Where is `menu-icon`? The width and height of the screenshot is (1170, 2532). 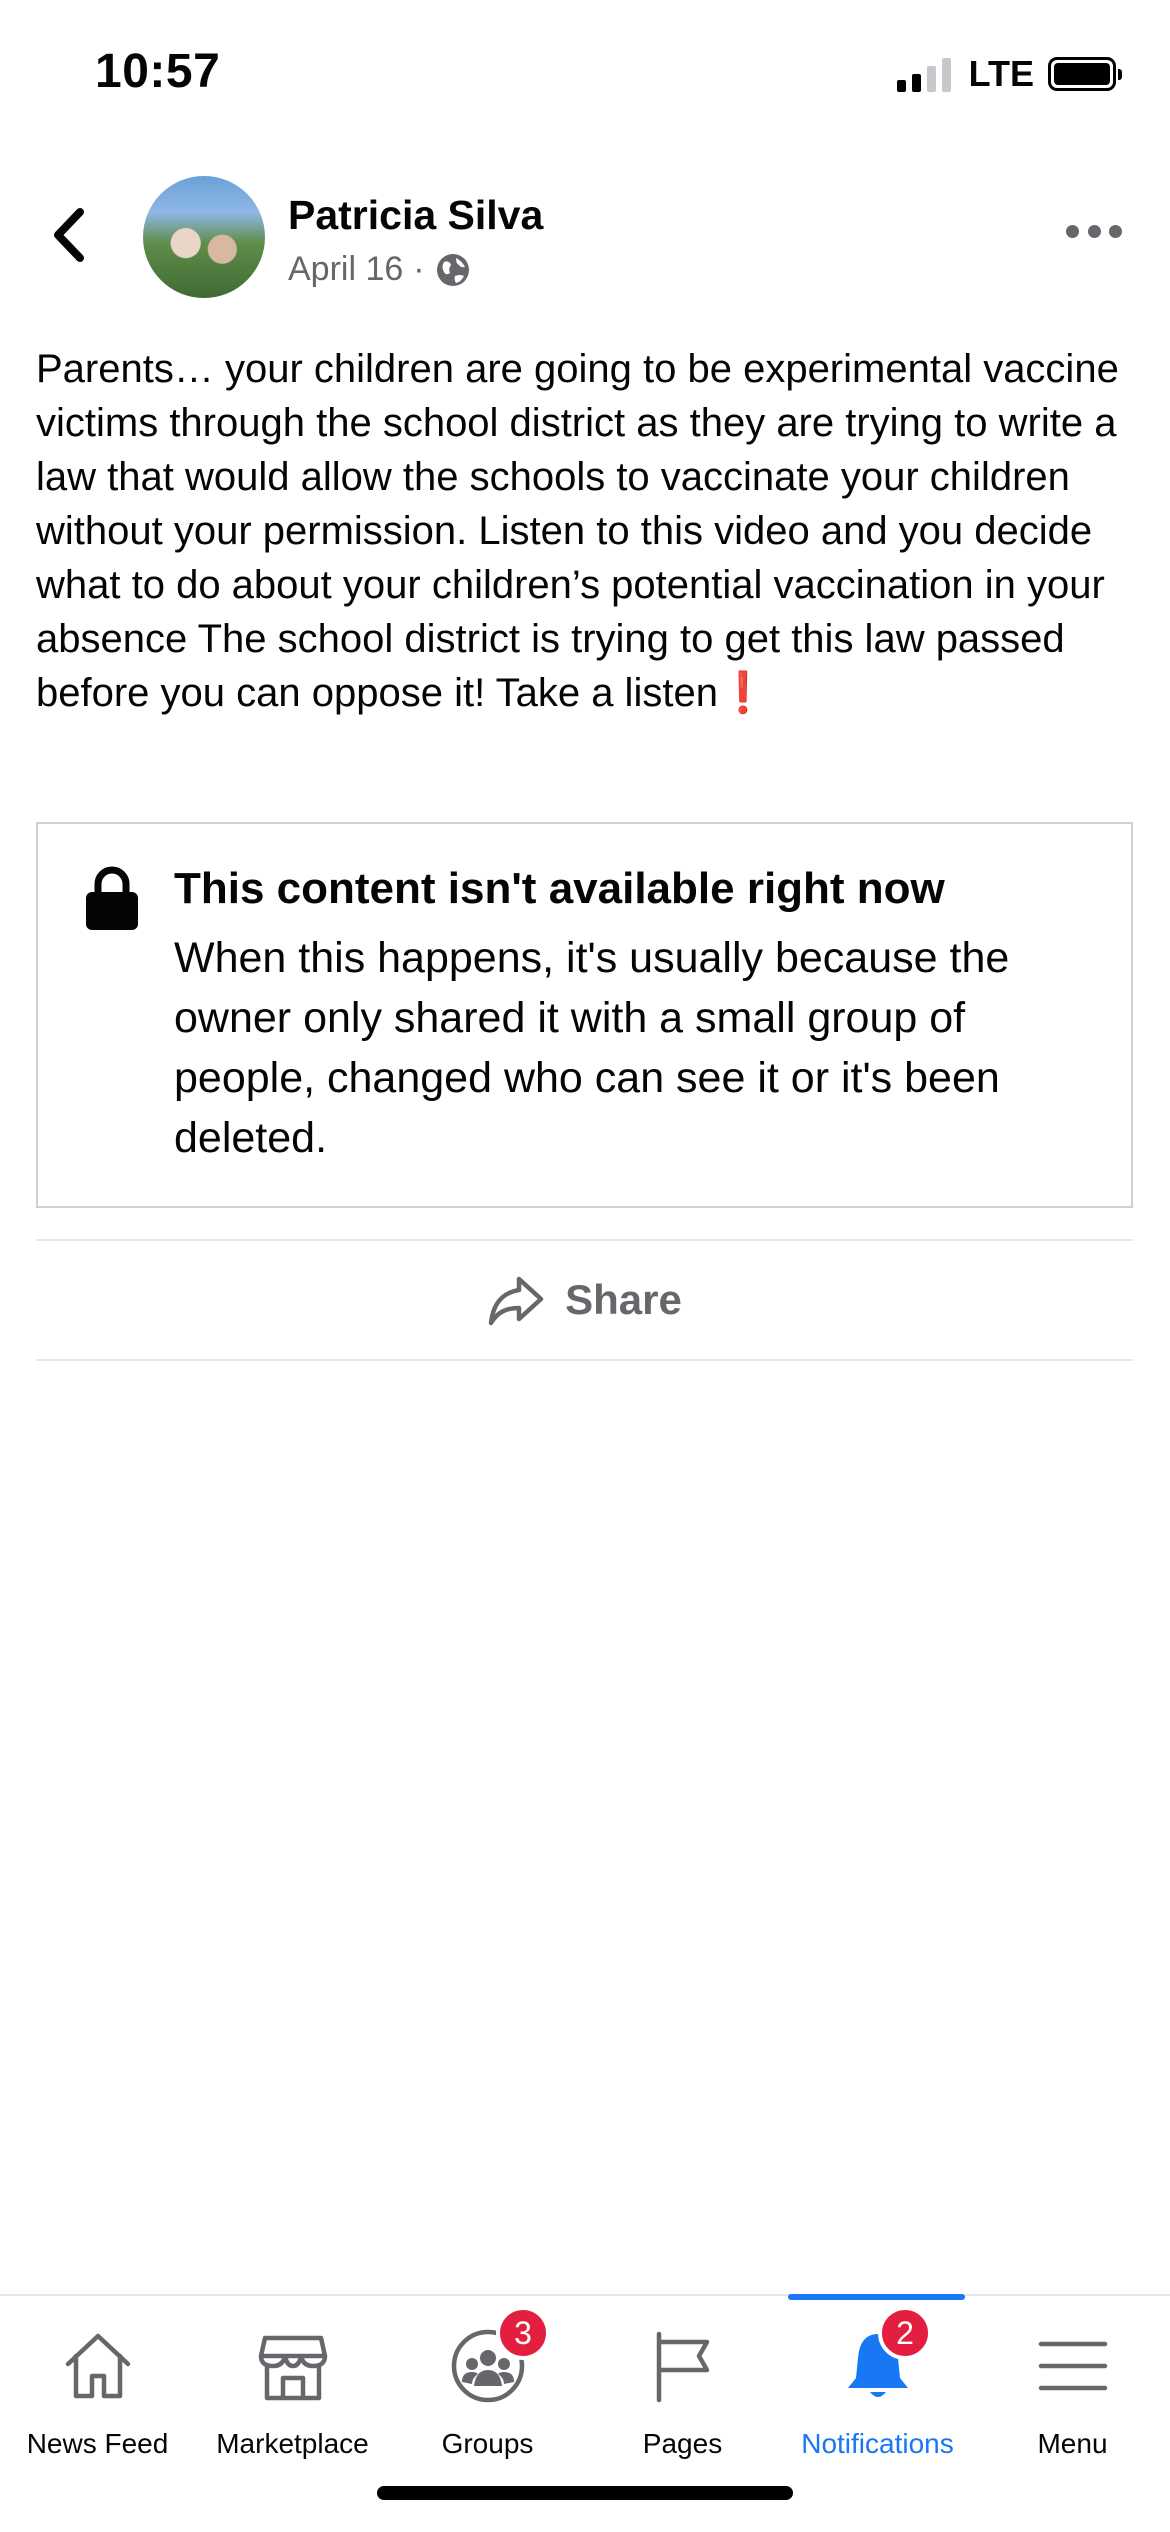 menu-icon is located at coordinates (1072, 2366).